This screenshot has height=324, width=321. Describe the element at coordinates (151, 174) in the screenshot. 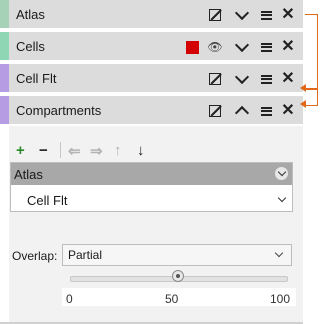

I see `list-header: Atlas` at that location.